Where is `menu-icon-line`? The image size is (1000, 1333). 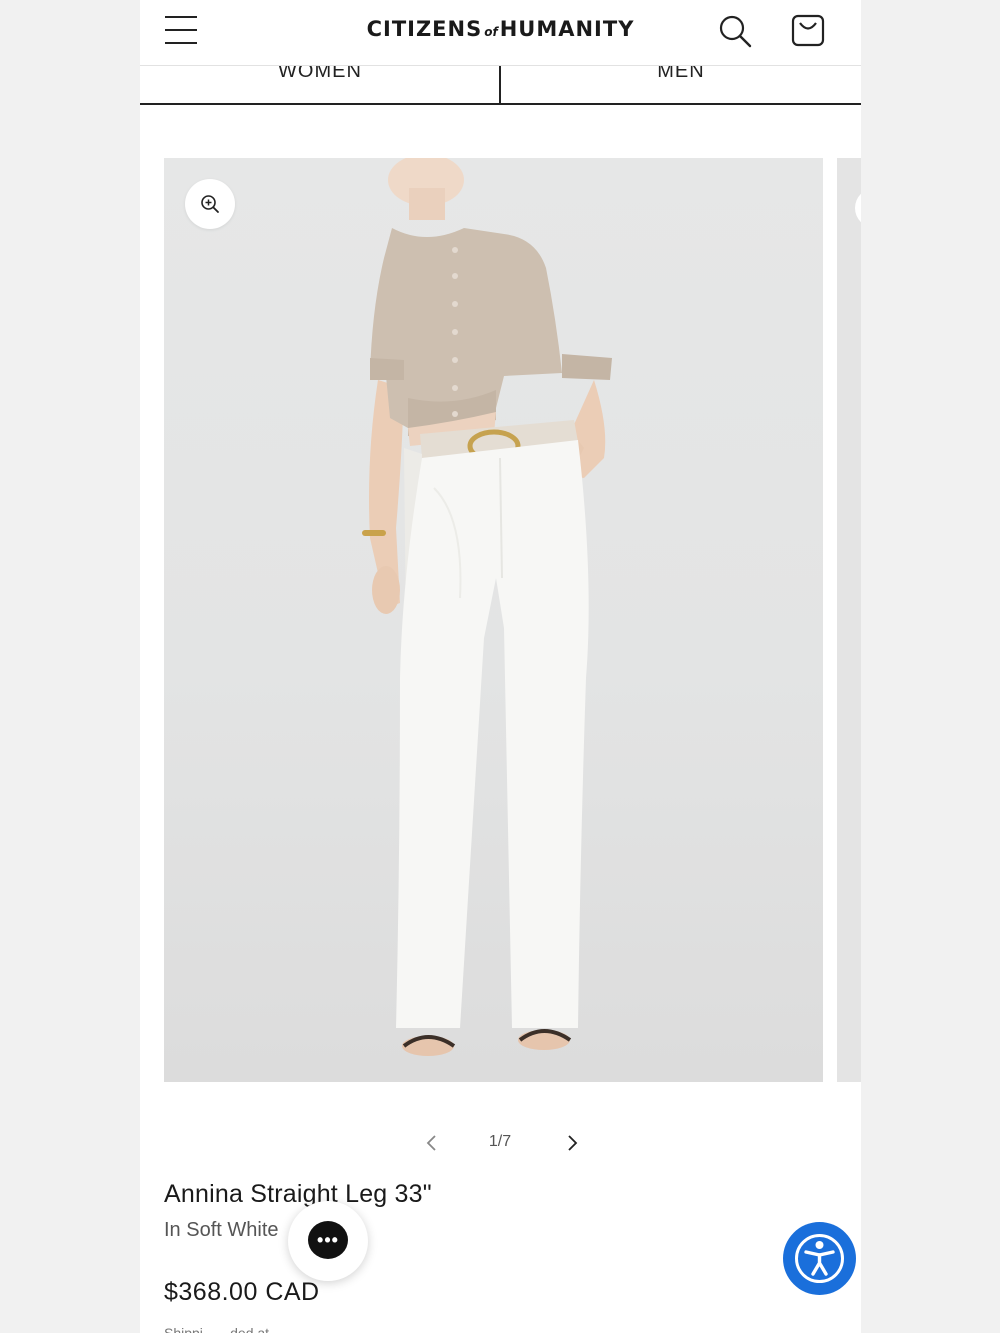 menu-icon-line is located at coordinates (181, 43).